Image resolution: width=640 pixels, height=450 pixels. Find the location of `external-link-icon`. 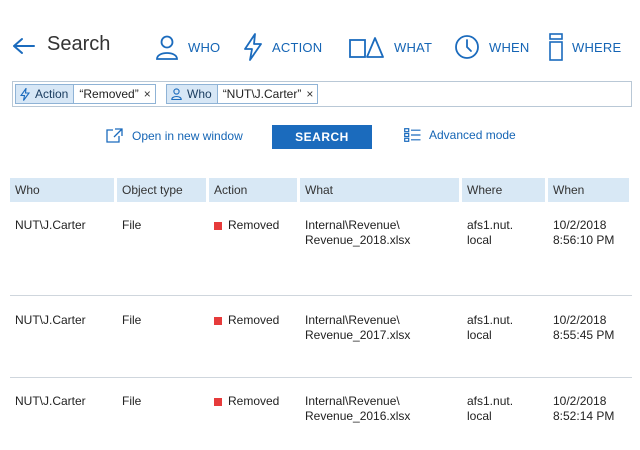

external-link-icon is located at coordinates (114, 135).